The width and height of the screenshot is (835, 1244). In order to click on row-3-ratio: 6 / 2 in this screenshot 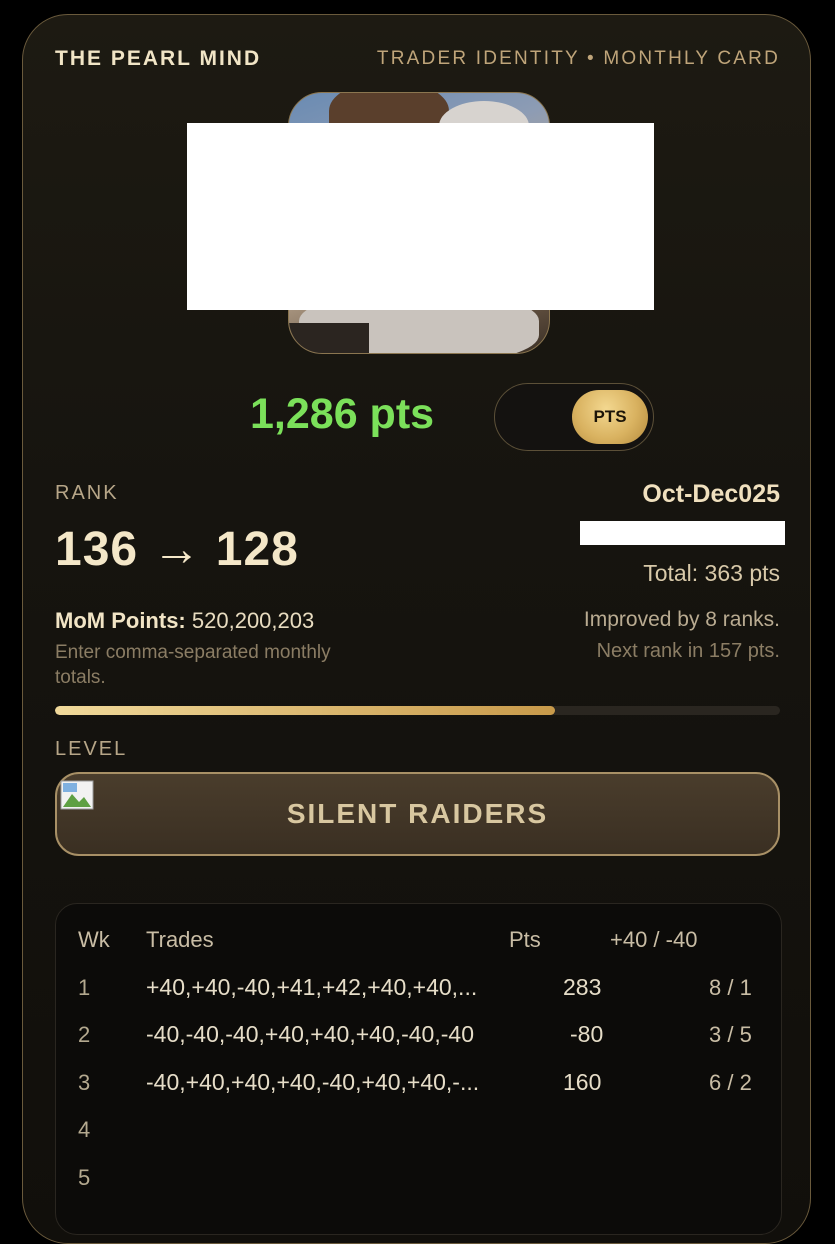, I will do `click(730, 1082)`.